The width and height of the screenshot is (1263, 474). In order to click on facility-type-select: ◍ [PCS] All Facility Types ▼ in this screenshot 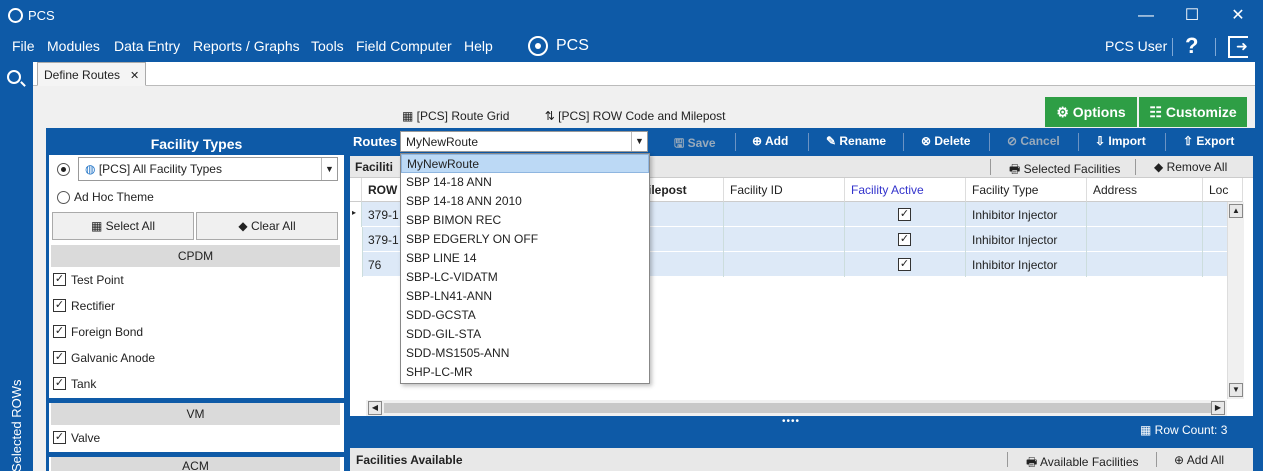, I will do `click(208, 169)`.